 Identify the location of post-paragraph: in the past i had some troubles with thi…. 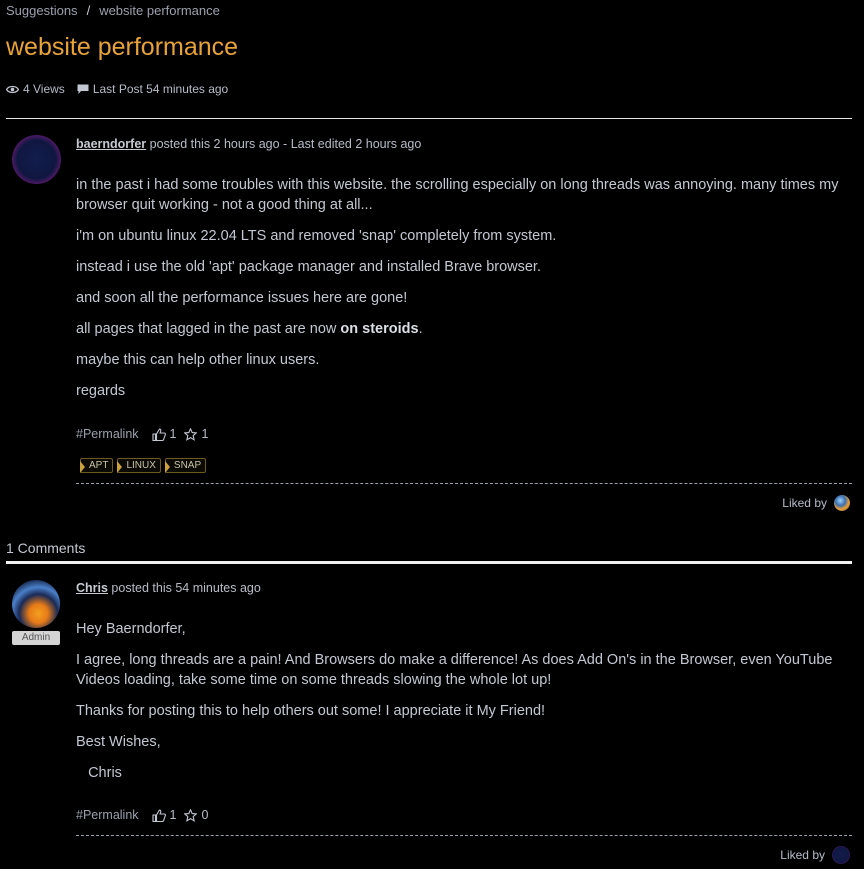
(457, 195).